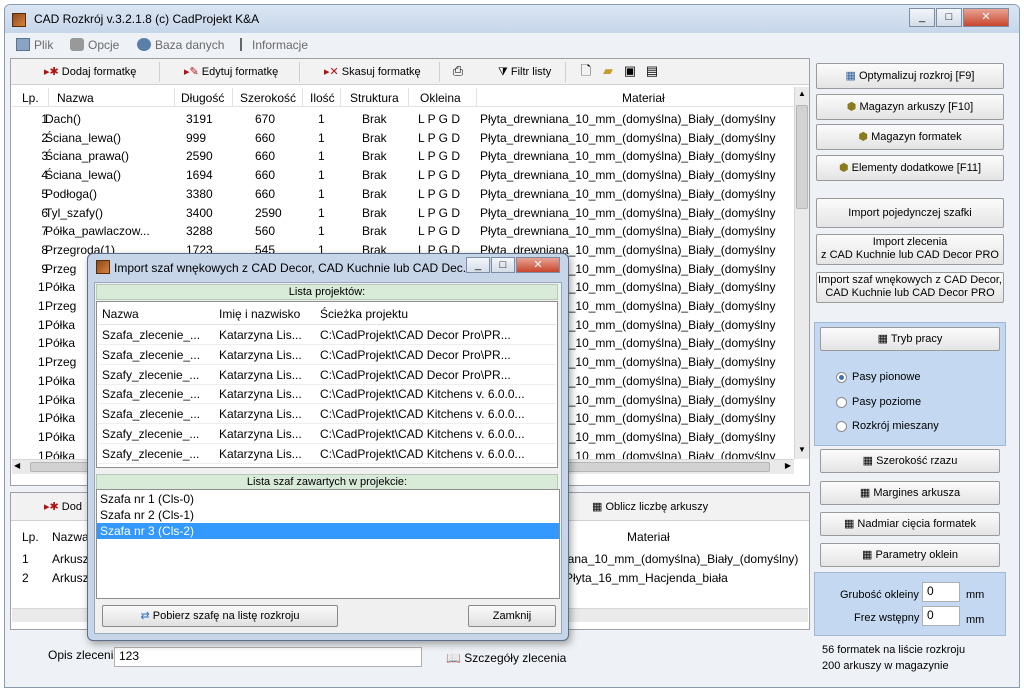  What do you see at coordinates (975, 620) in the screenshot?
I see `pre-mill-unit: mm` at bounding box center [975, 620].